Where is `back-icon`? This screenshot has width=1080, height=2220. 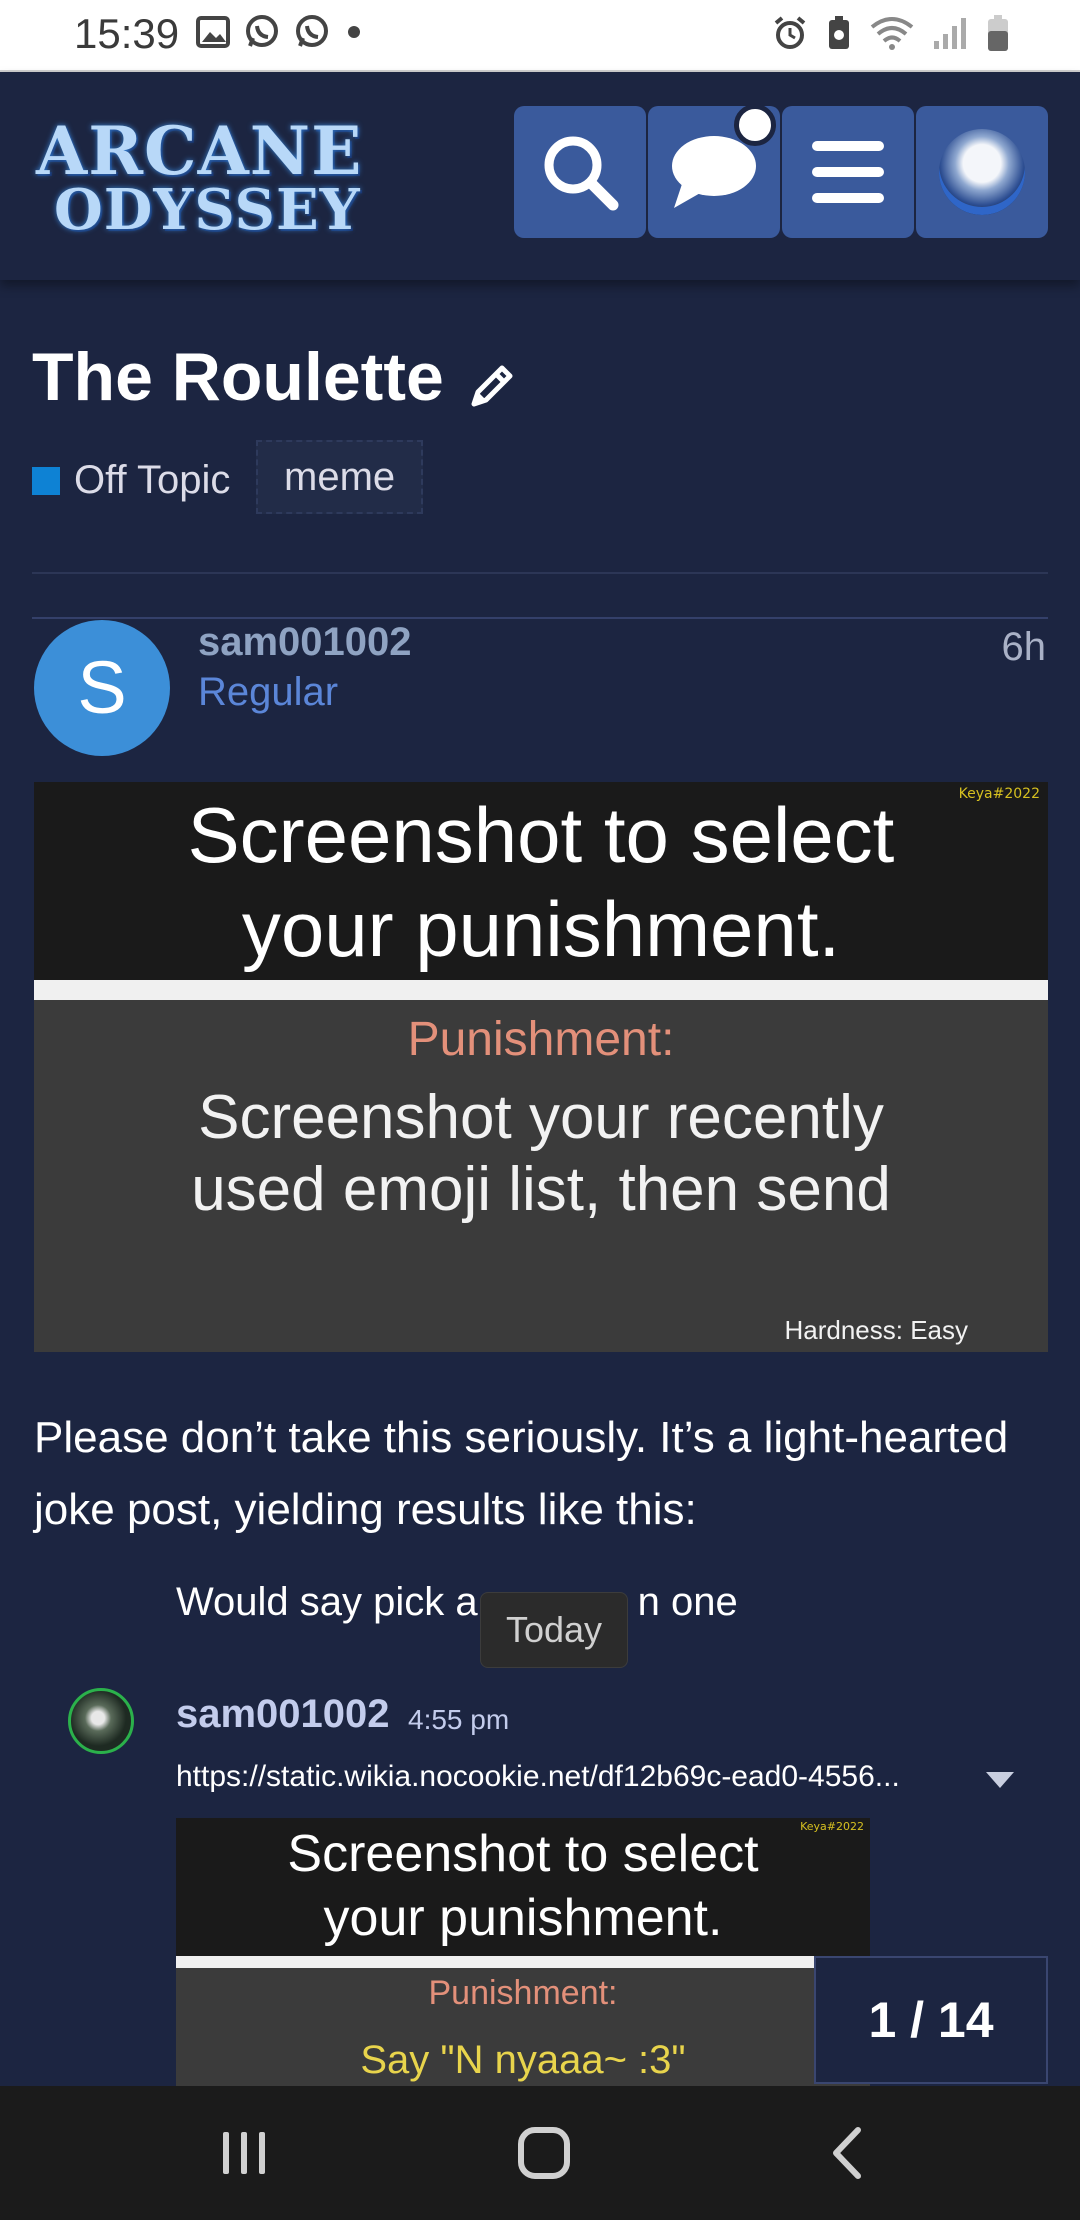
back-icon is located at coordinates (847, 2153).